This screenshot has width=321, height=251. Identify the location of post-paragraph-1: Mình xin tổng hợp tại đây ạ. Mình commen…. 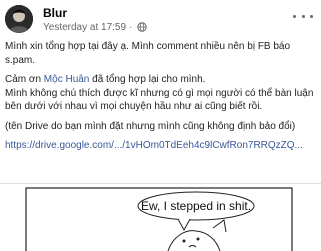
(148, 53).